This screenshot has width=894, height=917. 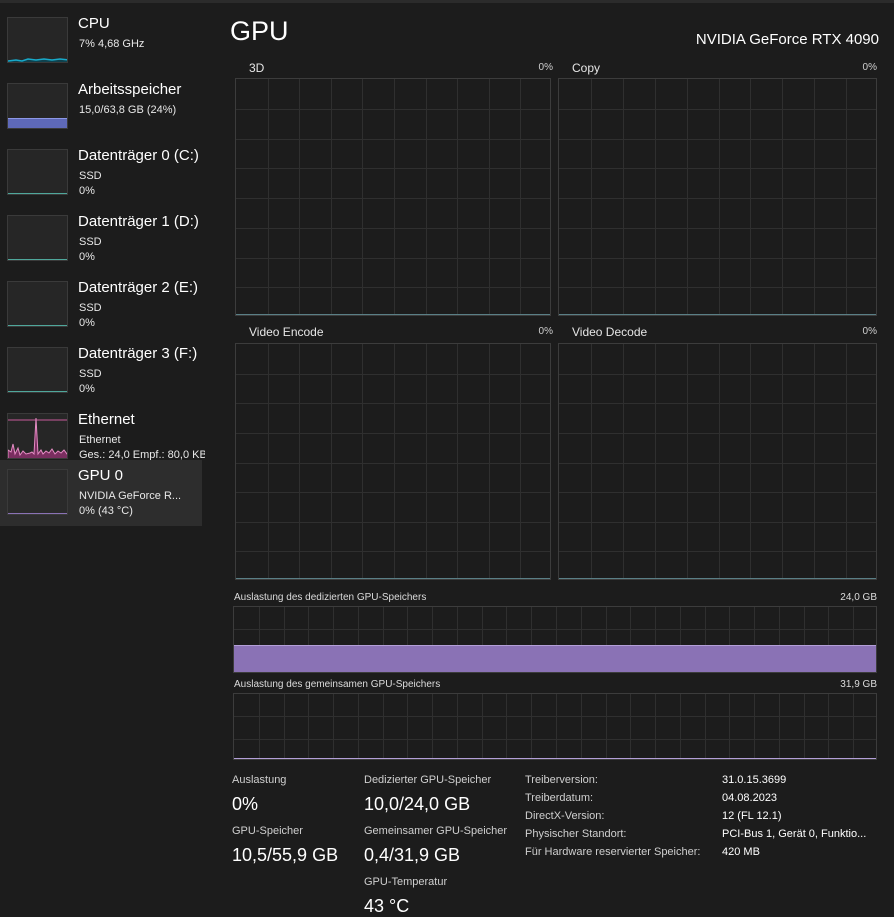 I want to click on window-top-border, so click(x=447, y=1).